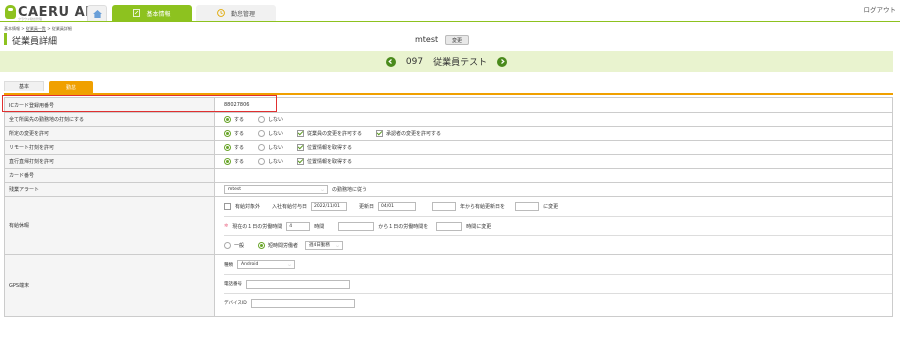 This screenshot has height=340, width=900. Describe the element at coordinates (558, 264) in the screenshot. I see `gps-type-line: 種類 Android ⌵` at that location.